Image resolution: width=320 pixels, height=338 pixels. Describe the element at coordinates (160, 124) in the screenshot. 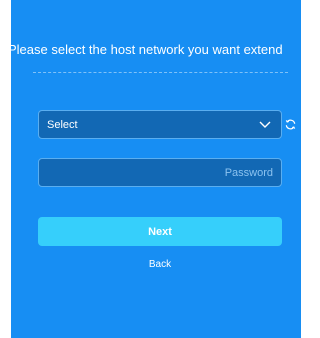

I see `network-select: Select` at that location.